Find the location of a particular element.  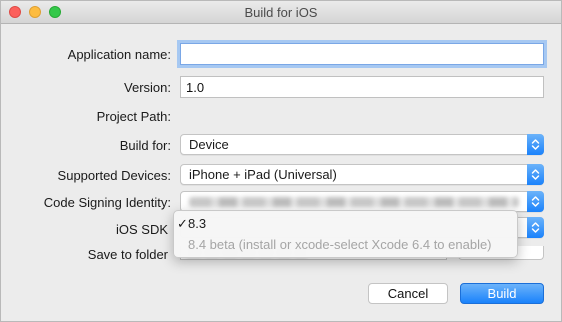

title-bar: Build for iOS is located at coordinates (281, 12).